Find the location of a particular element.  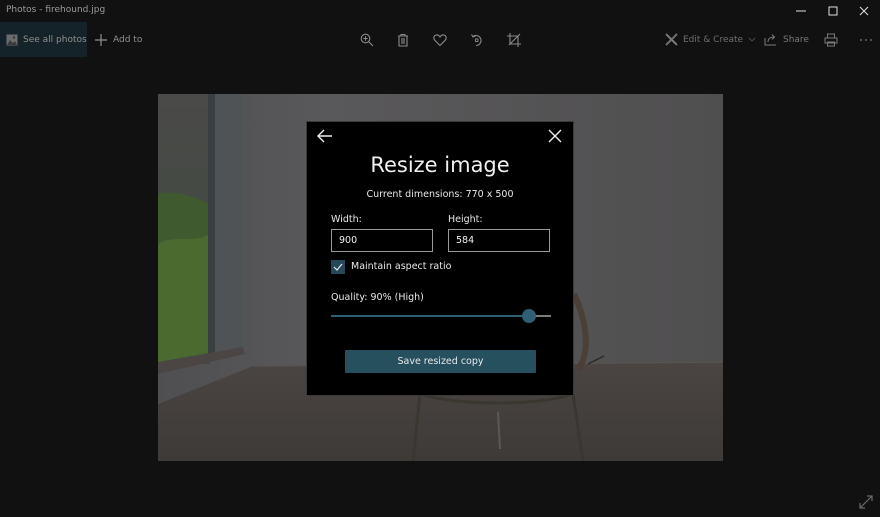

checkmark-icon is located at coordinates (338, 267).